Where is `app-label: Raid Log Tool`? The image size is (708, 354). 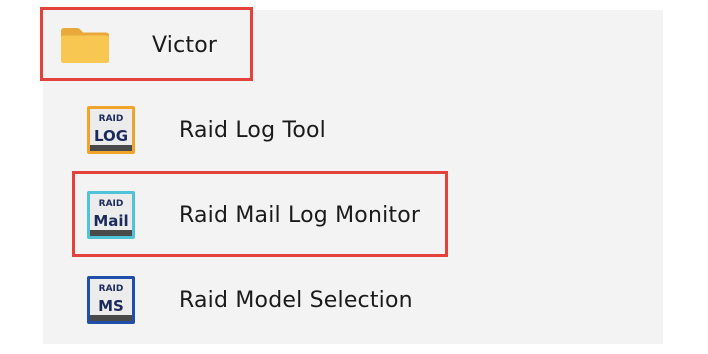 app-label: Raid Log Tool is located at coordinates (252, 130).